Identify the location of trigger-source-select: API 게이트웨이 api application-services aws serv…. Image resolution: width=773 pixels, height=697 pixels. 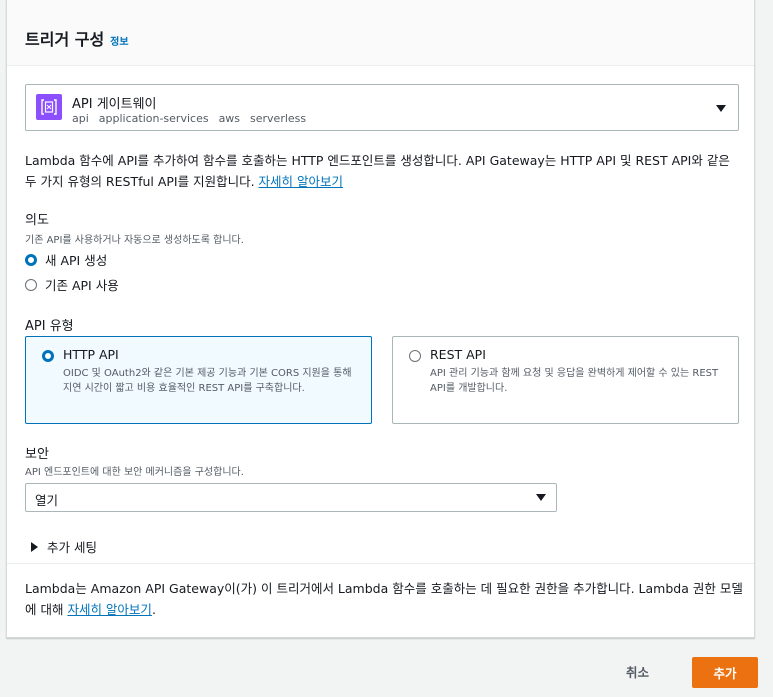
(382, 107).